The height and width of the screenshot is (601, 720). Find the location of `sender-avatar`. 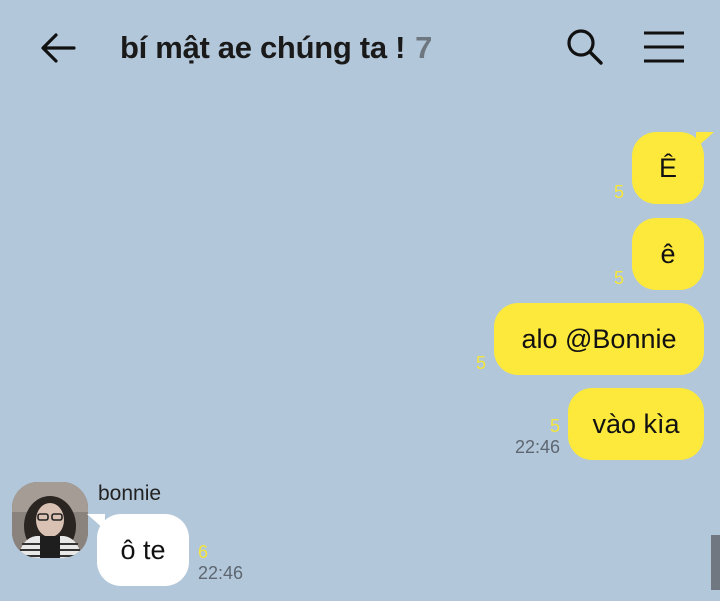

sender-avatar is located at coordinates (50, 520).